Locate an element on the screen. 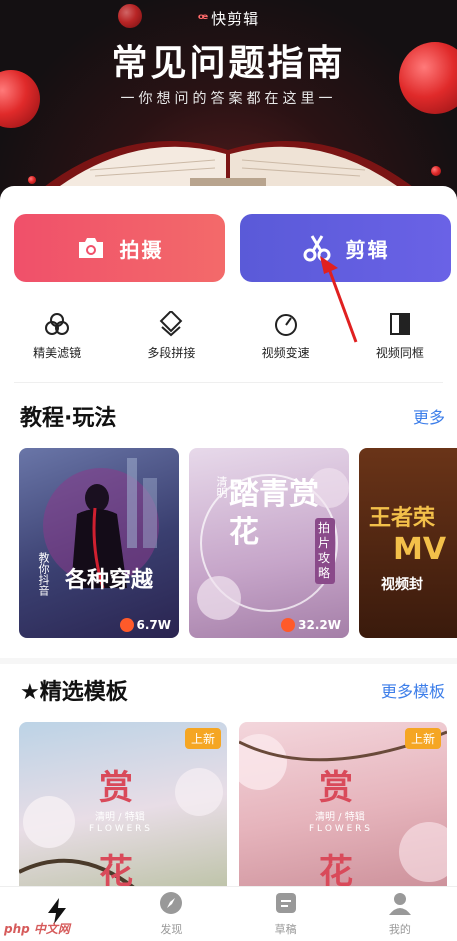 This screenshot has width=457, height=941. tutorials-more-link: 更多 is located at coordinates (429, 416).